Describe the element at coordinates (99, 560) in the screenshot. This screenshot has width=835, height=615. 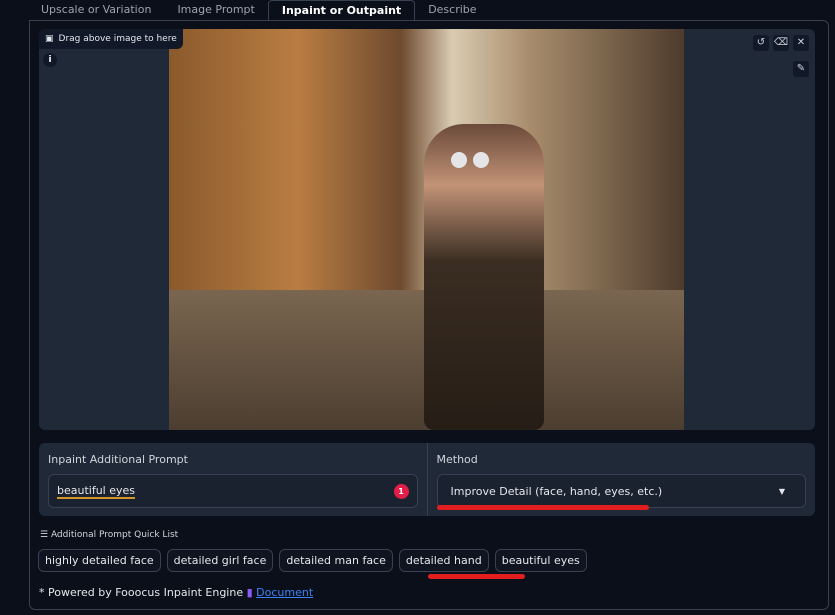
I see `quick-item: highly detailed face` at that location.